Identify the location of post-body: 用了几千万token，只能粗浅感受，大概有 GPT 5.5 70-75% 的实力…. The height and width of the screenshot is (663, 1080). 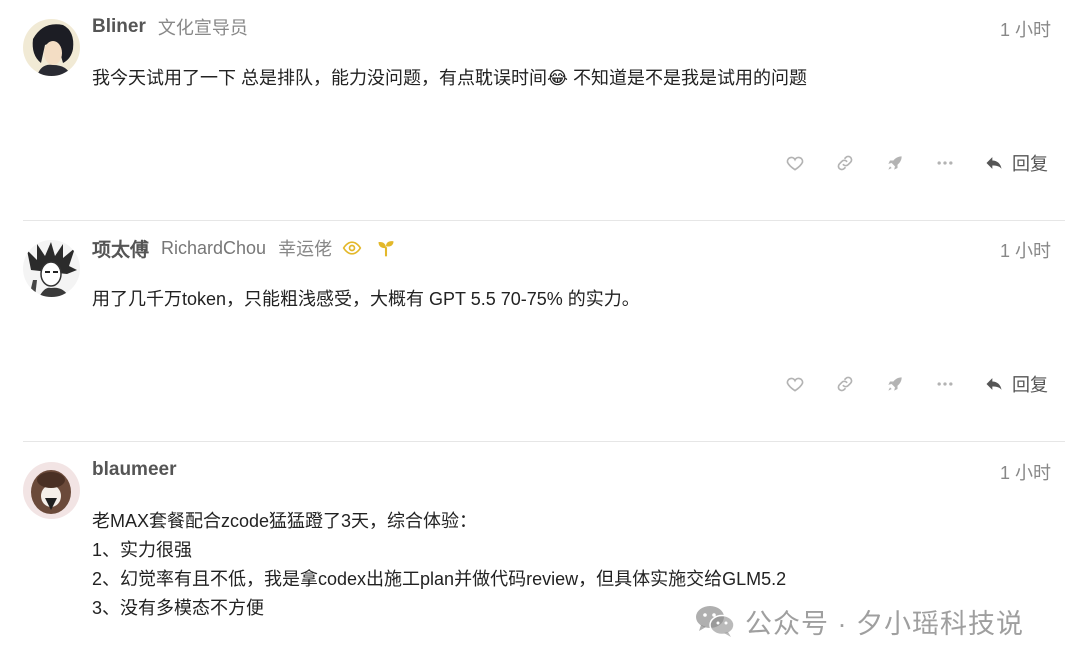
(366, 299).